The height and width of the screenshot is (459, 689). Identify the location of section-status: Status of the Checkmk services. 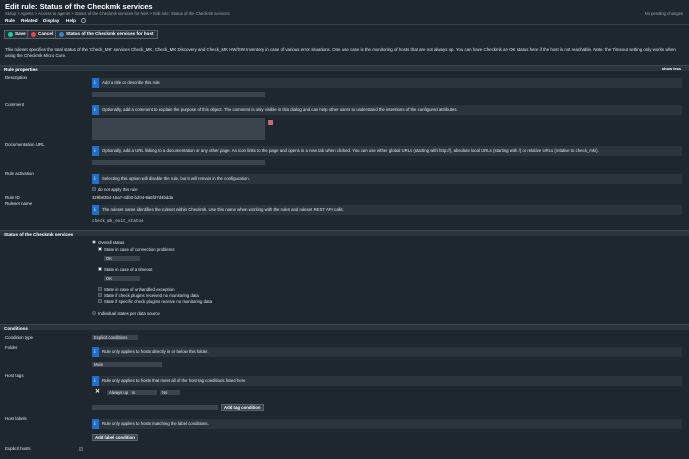
(344, 233).